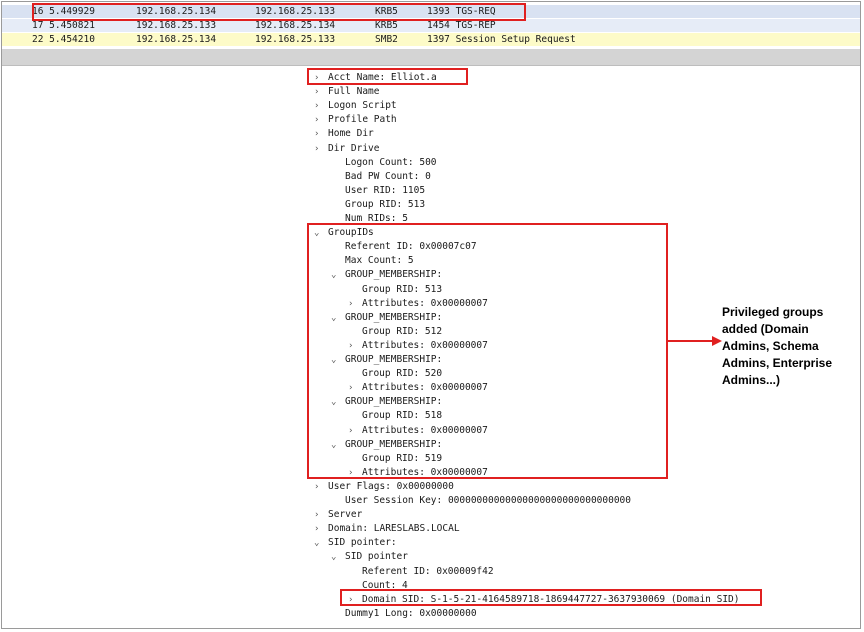 The height and width of the screenshot is (632, 864). Describe the element at coordinates (345, 515) in the screenshot. I see `tree-item-label: Server` at that location.